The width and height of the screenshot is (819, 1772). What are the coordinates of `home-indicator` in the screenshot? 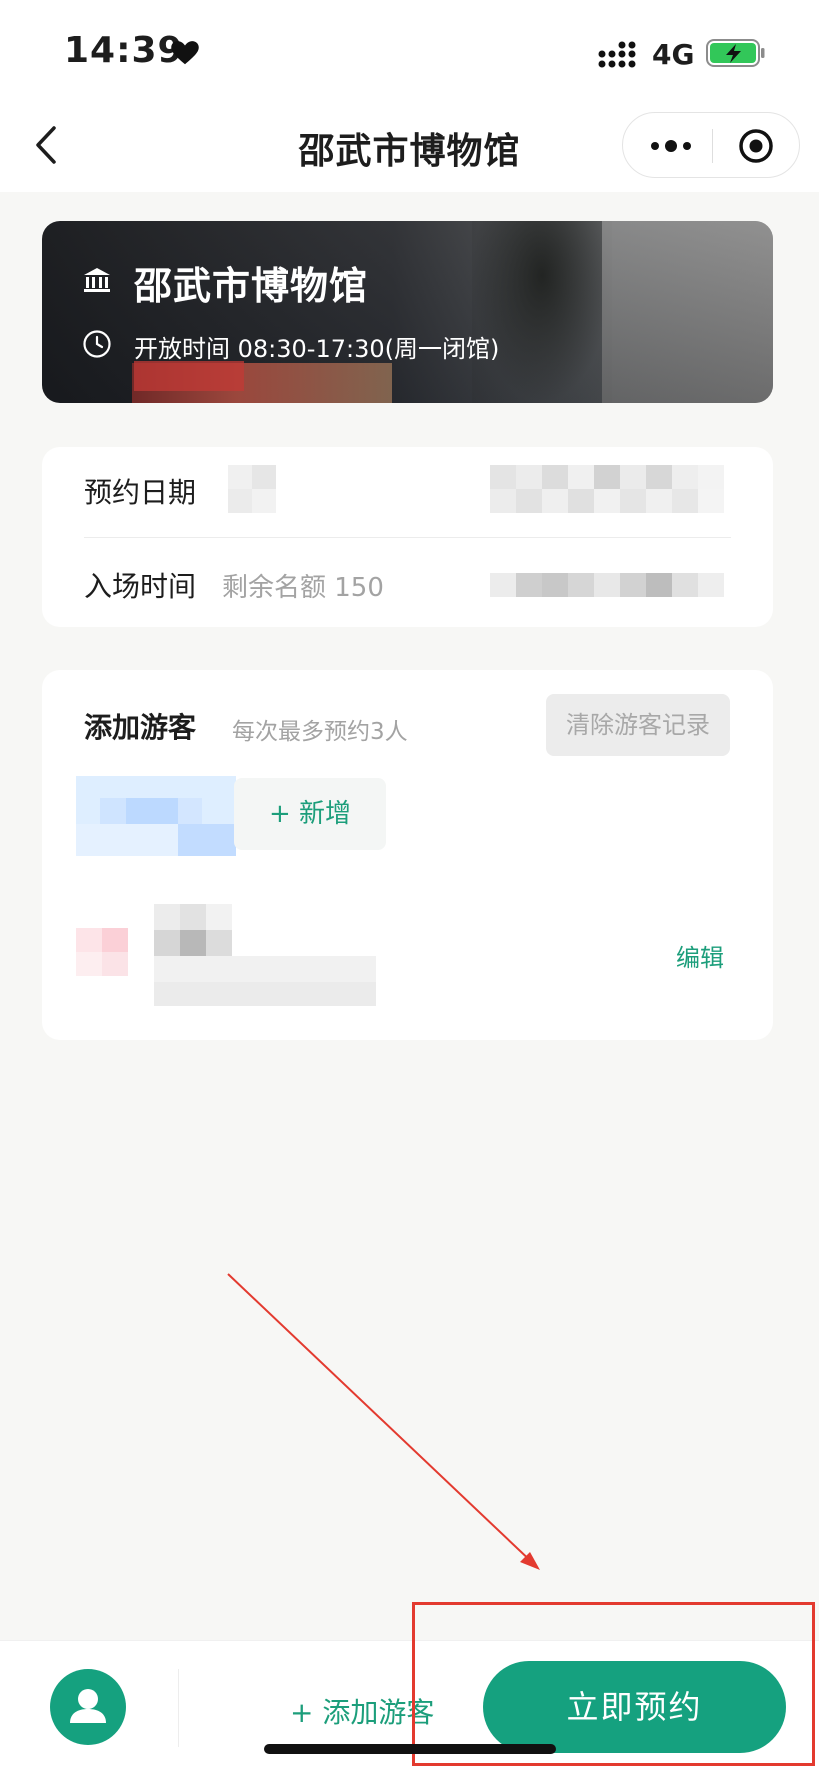 It's located at (410, 1749).